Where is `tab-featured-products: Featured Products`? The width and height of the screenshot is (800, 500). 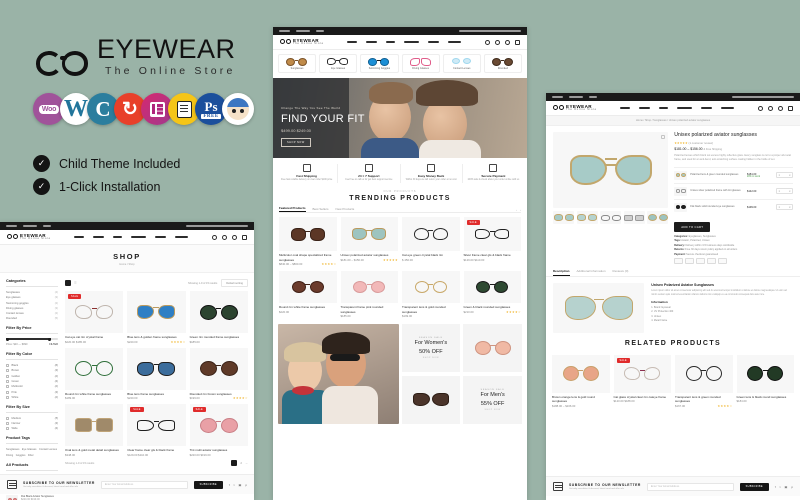
tab-featured-products: Featured Products is located at coordinates (292, 209).